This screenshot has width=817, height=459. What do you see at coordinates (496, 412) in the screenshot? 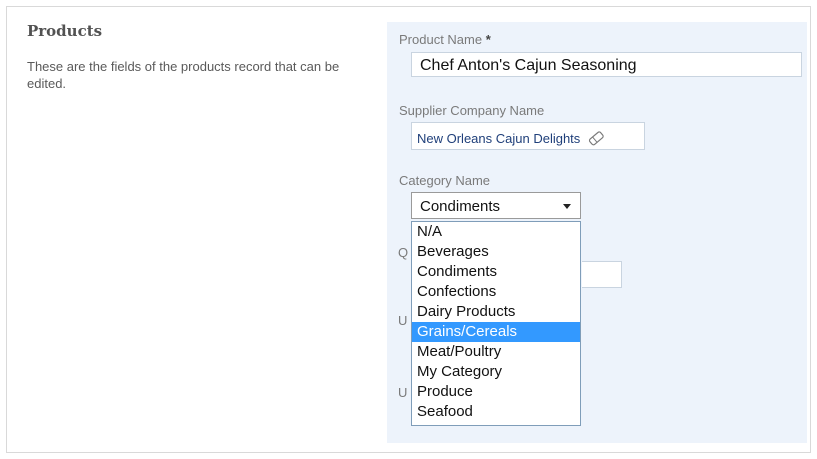
I see `category-option: Seafood` at bounding box center [496, 412].